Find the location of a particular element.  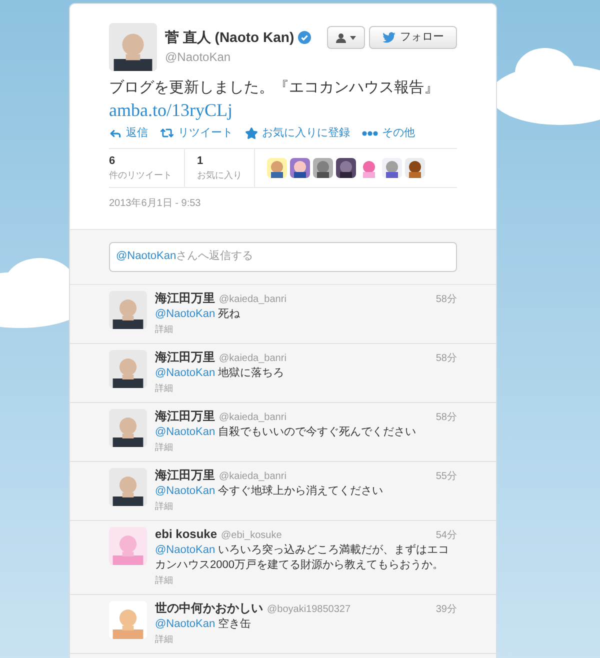

user-menu-button is located at coordinates (346, 37).